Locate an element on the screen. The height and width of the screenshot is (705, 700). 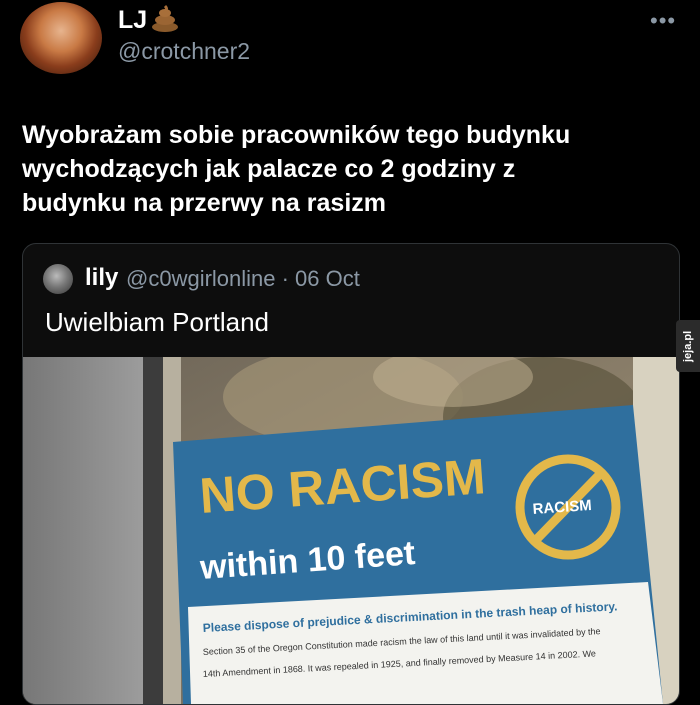
jeja-watermark: jeja.pl is located at coordinates (688, 346).